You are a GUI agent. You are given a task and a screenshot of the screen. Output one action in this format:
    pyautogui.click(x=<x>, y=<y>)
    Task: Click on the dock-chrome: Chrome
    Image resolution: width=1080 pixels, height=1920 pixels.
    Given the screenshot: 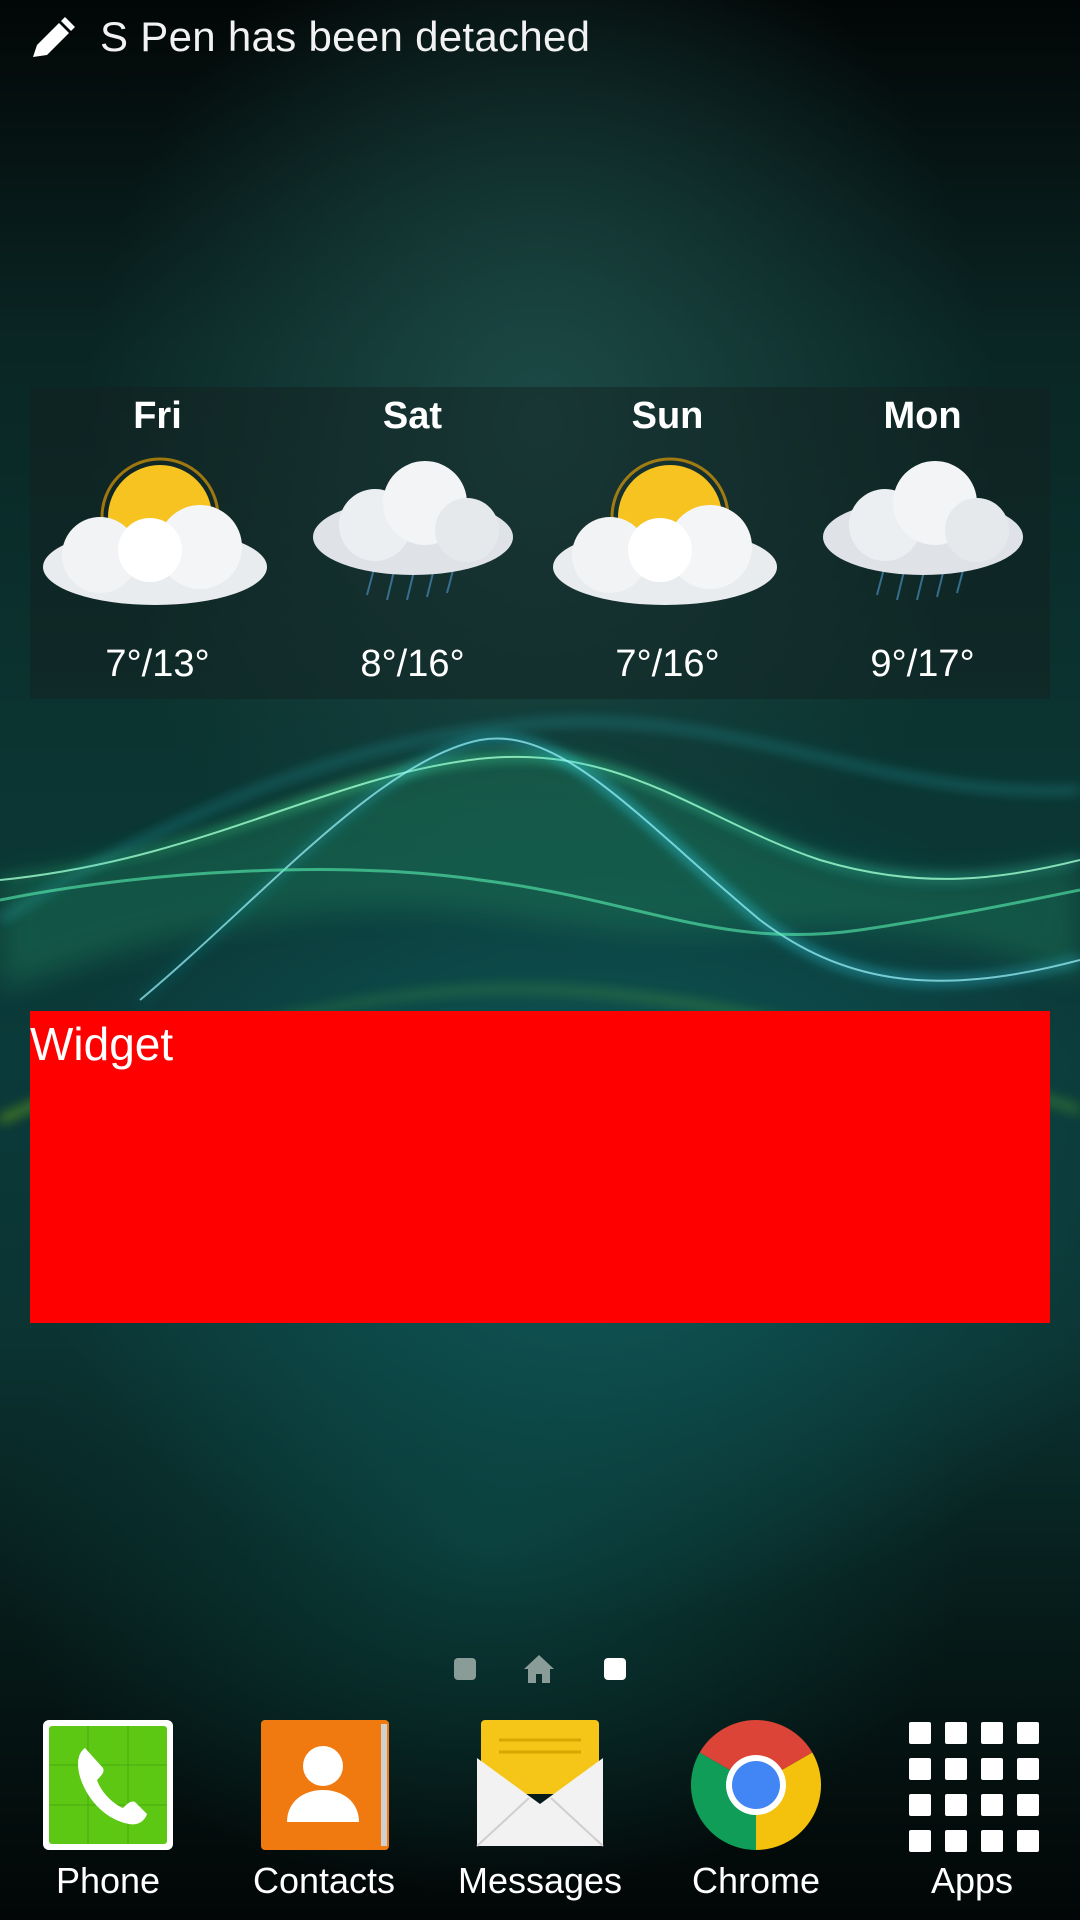 What is the action you would take?
    pyautogui.click(x=756, y=1818)
    